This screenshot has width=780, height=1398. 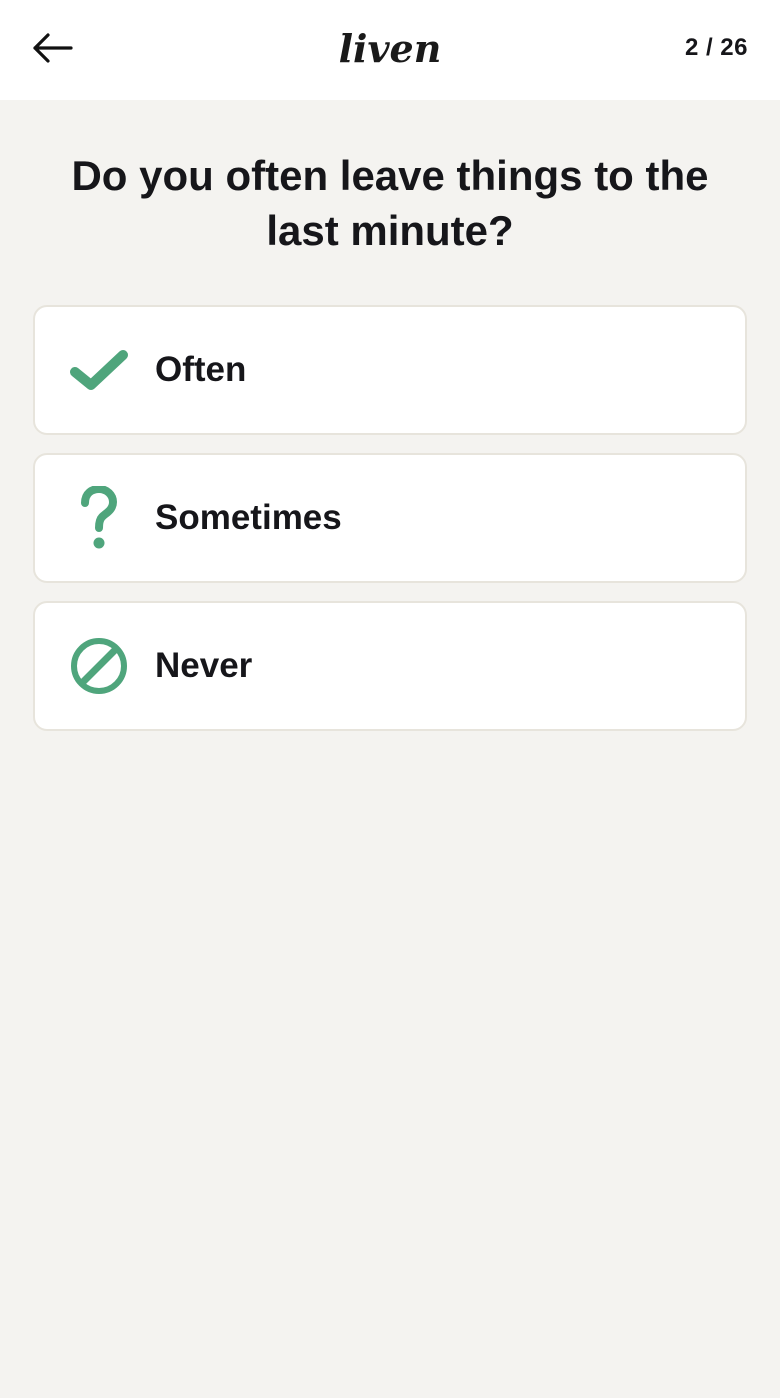 What do you see at coordinates (99, 517) in the screenshot?
I see `question-mark-icon` at bounding box center [99, 517].